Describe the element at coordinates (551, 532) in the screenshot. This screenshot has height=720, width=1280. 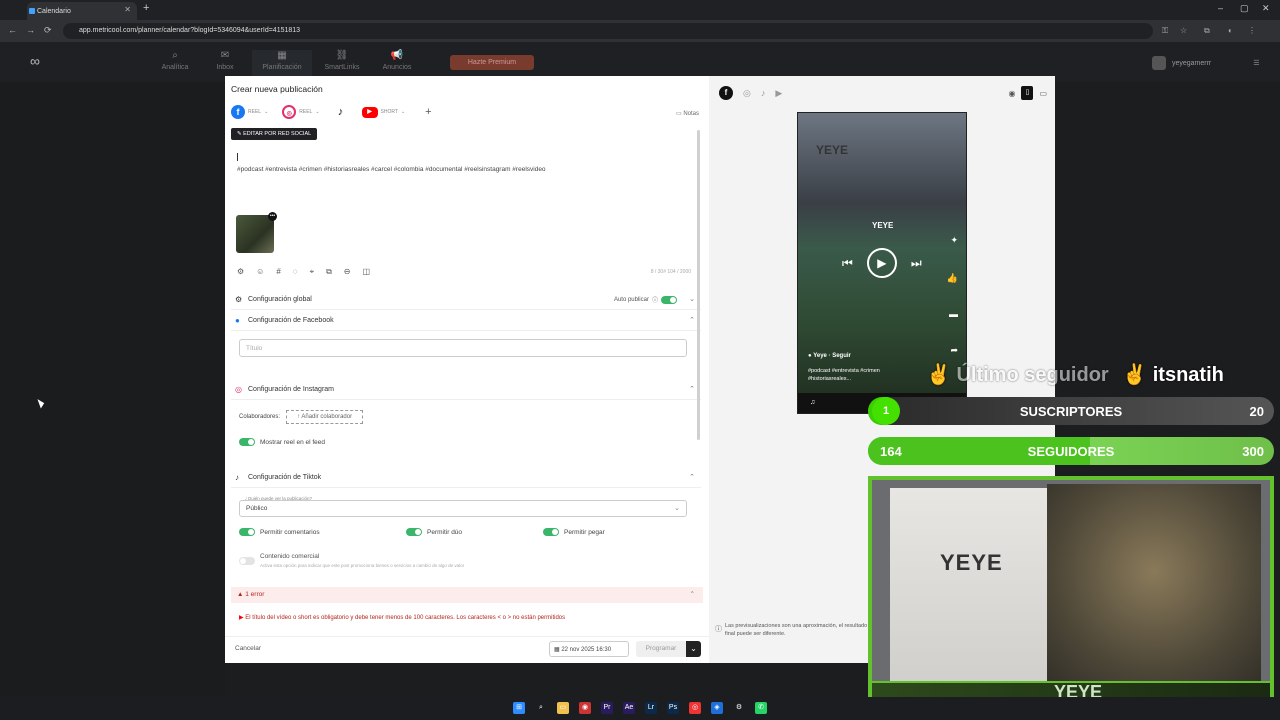
I see `allow-stitch-toggle` at that location.